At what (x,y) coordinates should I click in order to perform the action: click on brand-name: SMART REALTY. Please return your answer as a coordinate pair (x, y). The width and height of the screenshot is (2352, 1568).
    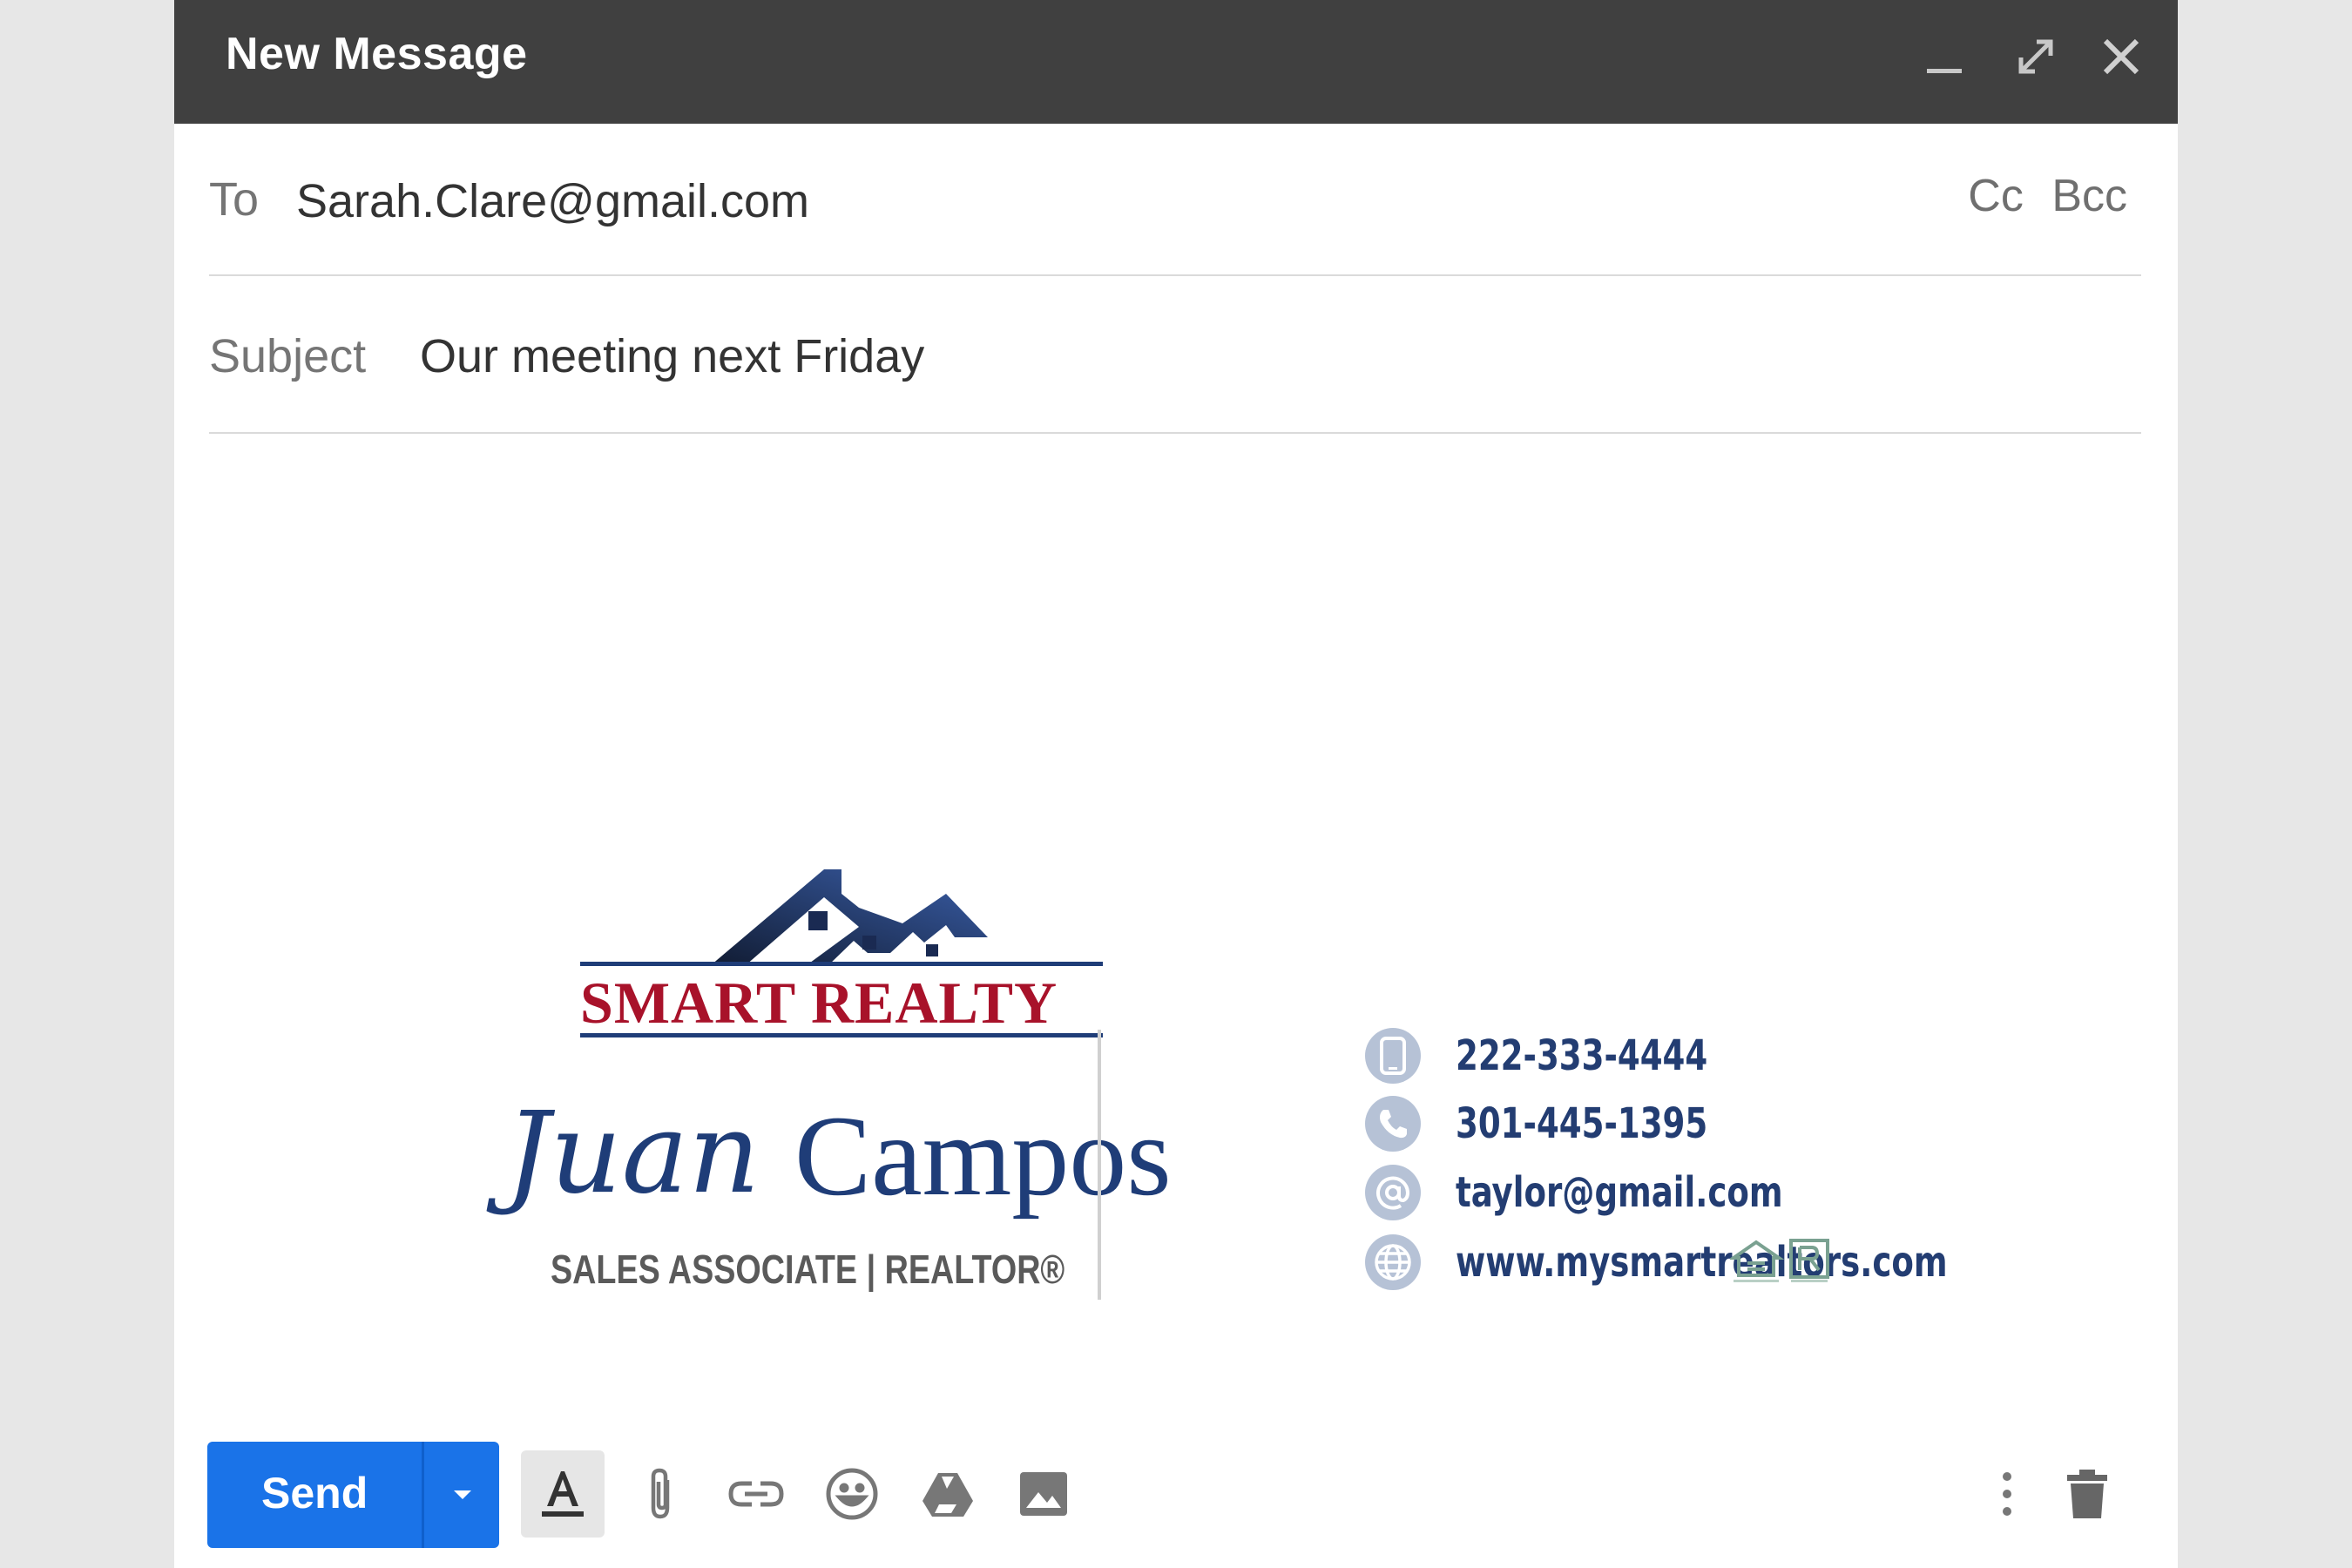
    Looking at the image, I should click on (819, 1003).